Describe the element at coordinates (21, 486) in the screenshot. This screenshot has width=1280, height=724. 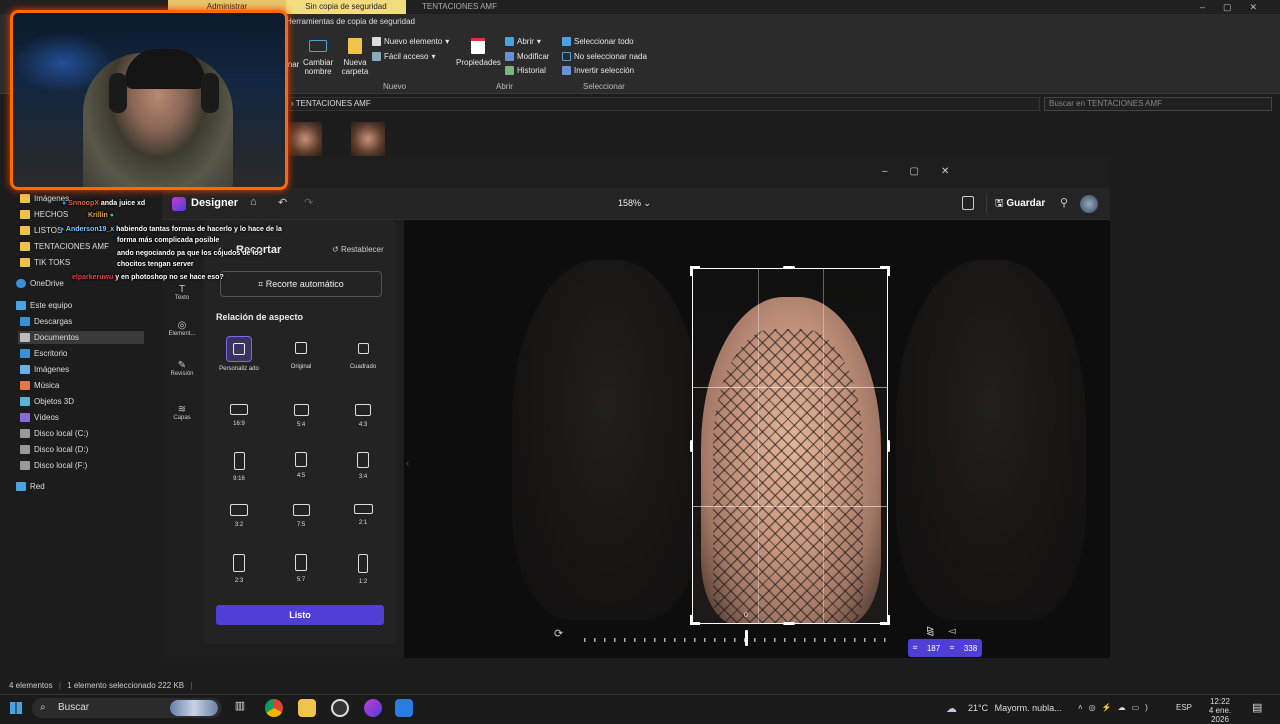
I see `network-icon` at that location.